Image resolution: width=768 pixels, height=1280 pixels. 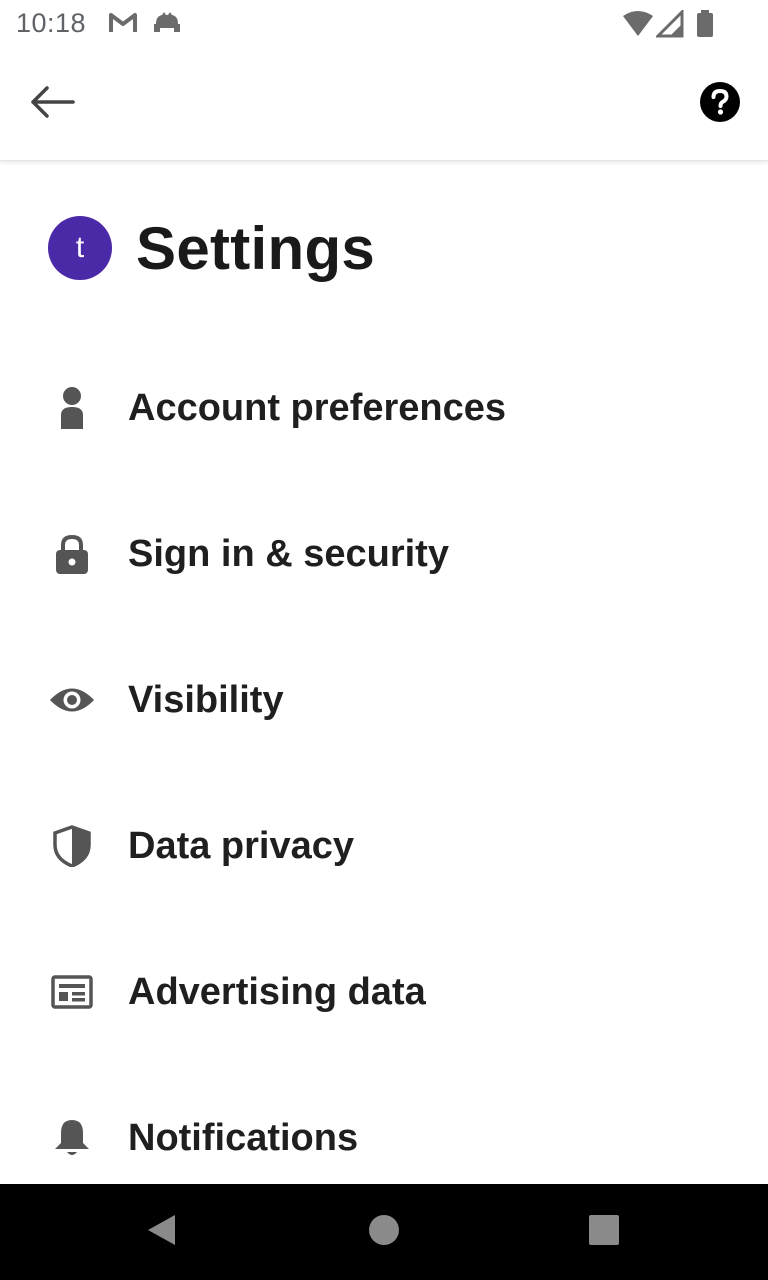 What do you see at coordinates (277, 991) in the screenshot?
I see `settings-item-label: Advertising data` at bounding box center [277, 991].